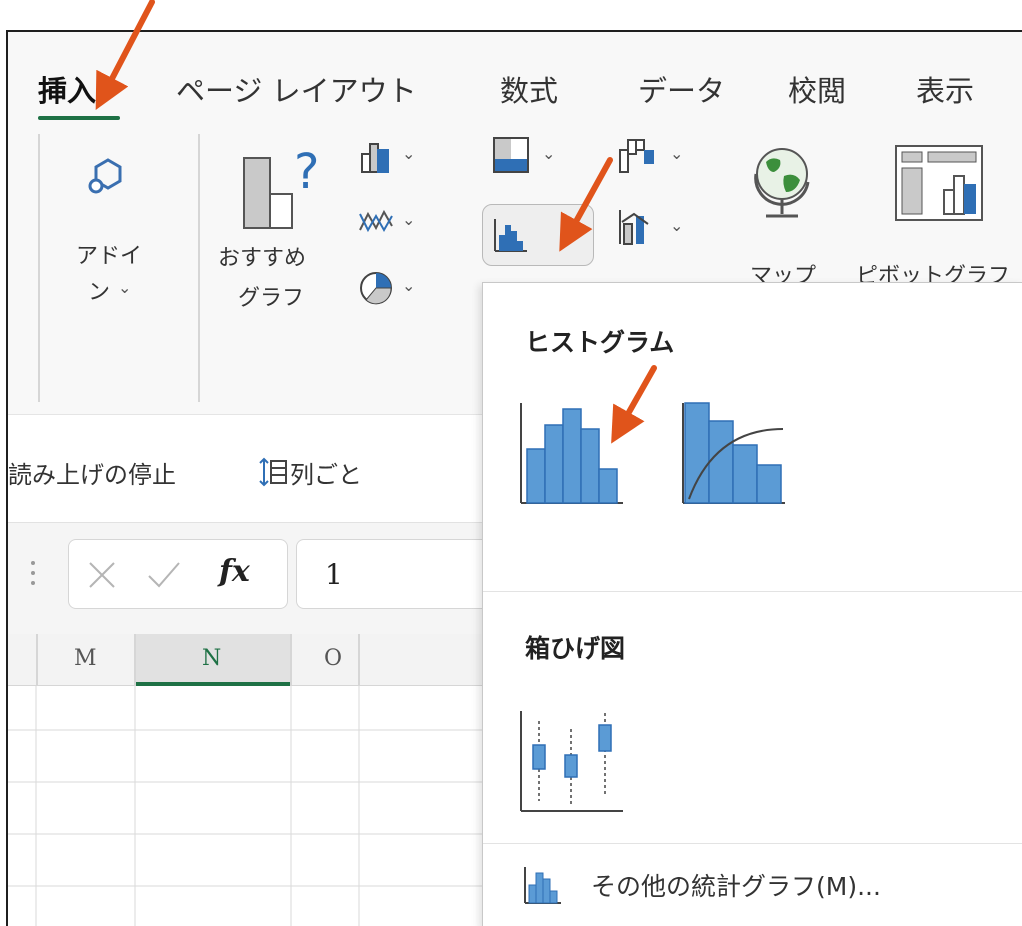 The height and width of the screenshot is (926, 1022). What do you see at coordinates (782, 183) in the screenshot?
I see `map-globe-icon` at bounding box center [782, 183].